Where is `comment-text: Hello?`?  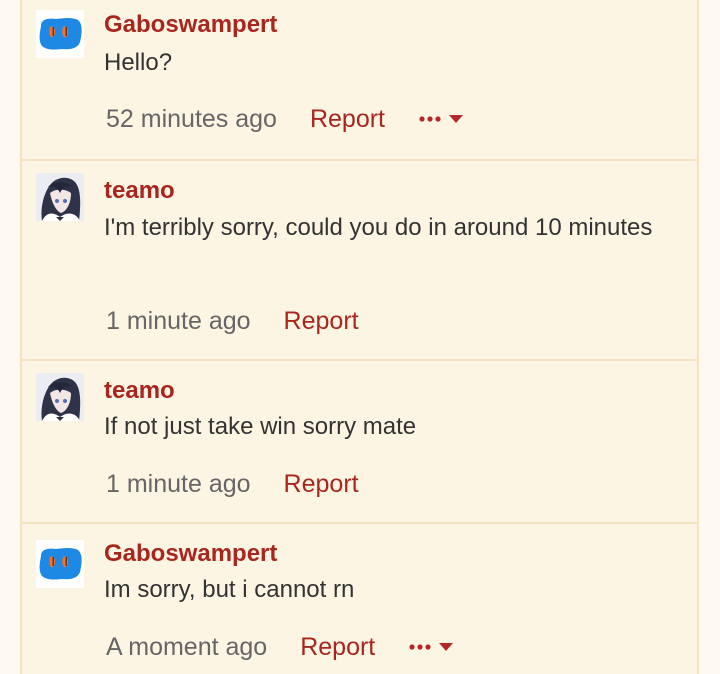
comment-text: Hello? is located at coordinates (138, 62).